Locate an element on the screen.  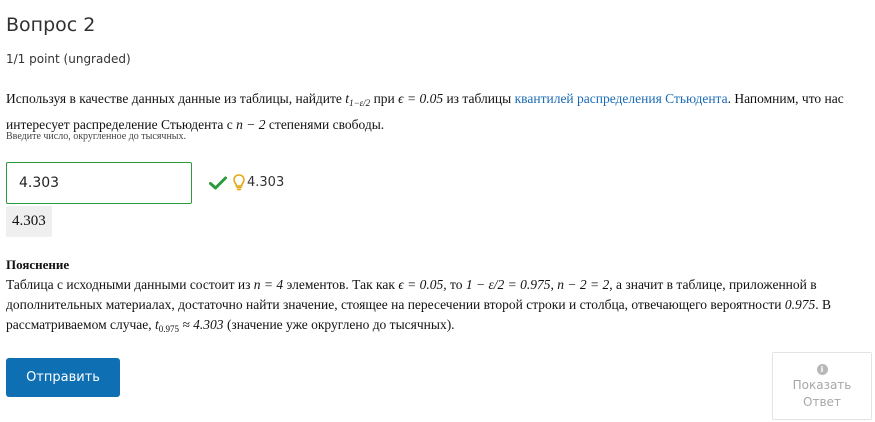
explanation-part: (значение уже округлено до тысячных). is located at coordinates (339, 324).